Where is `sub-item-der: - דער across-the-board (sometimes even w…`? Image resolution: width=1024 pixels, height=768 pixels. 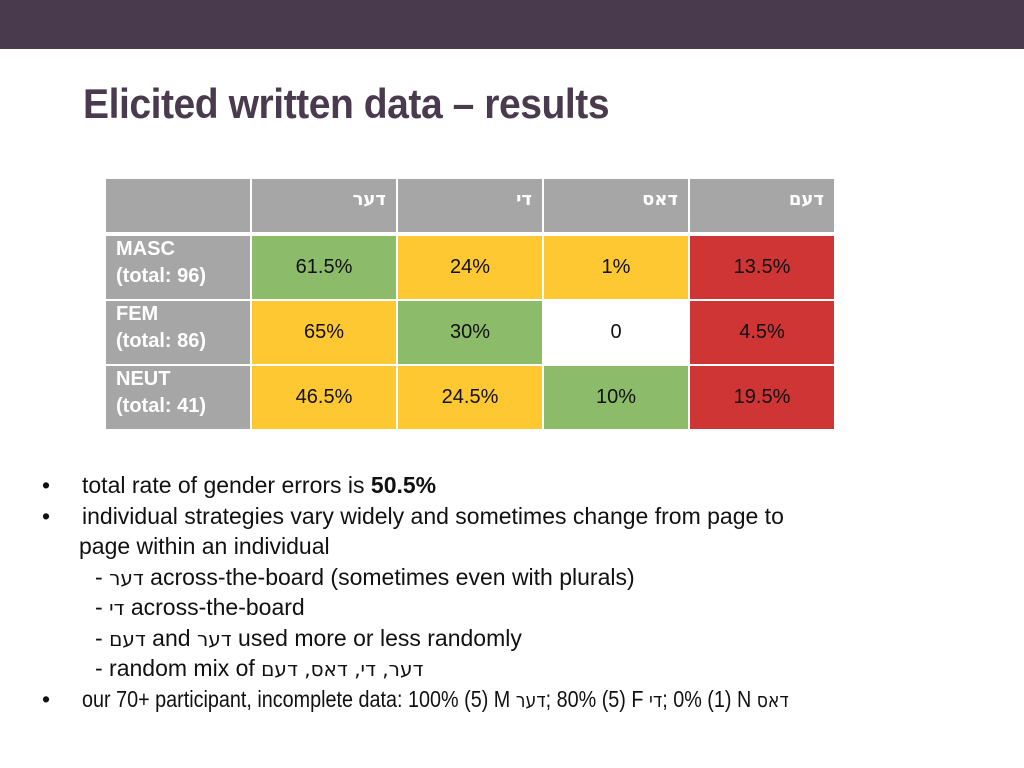 sub-item-der: - דער across-the-board (sometimes even w… is located at coordinates (365, 578).